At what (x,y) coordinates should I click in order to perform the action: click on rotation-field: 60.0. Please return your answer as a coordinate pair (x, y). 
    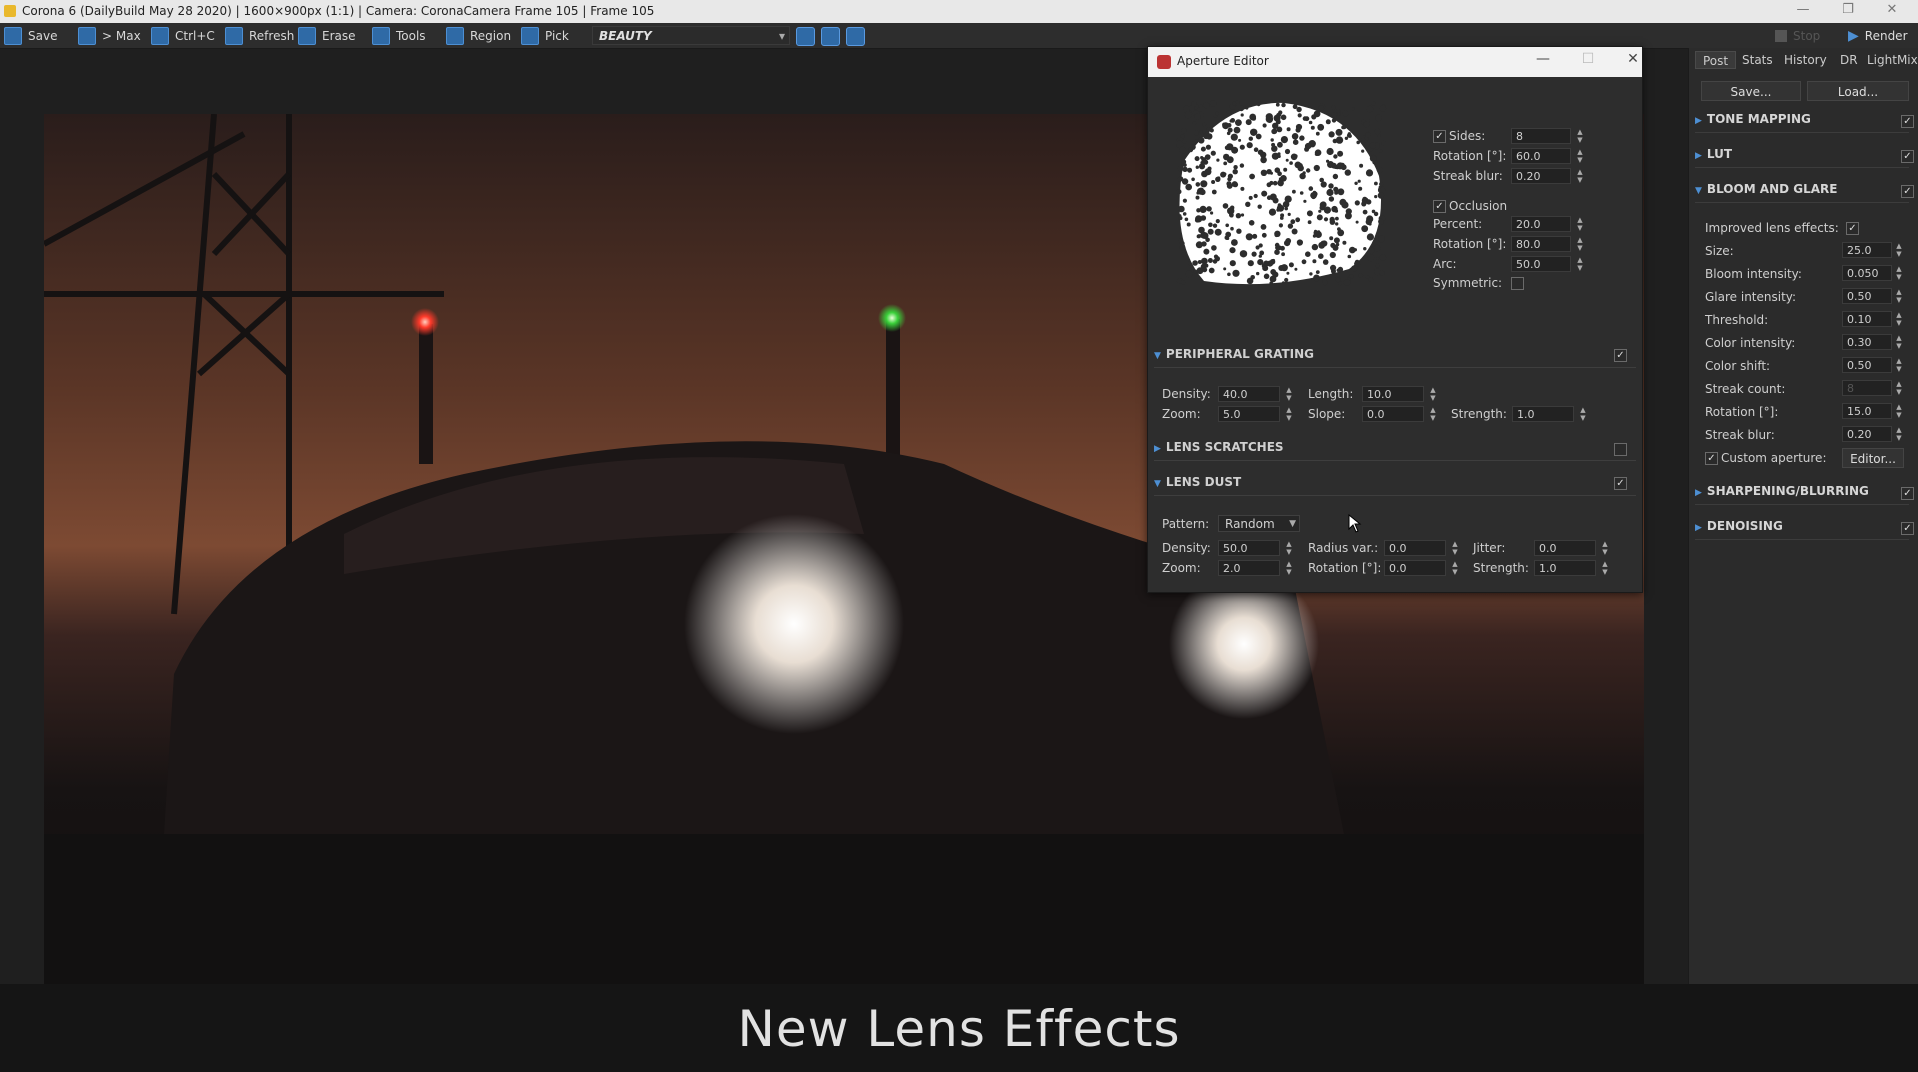
    Looking at the image, I should click on (1541, 156).